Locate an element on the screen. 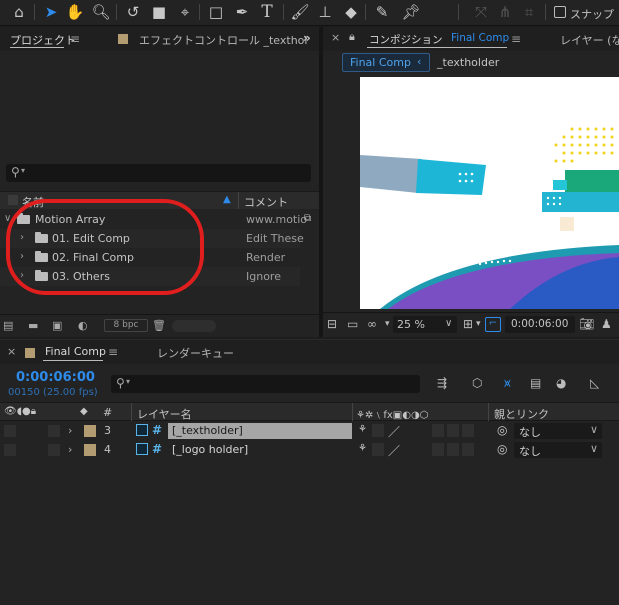 The width and height of the screenshot is (619, 605). grid-icon: ⊞ is located at coordinates (468, 324).